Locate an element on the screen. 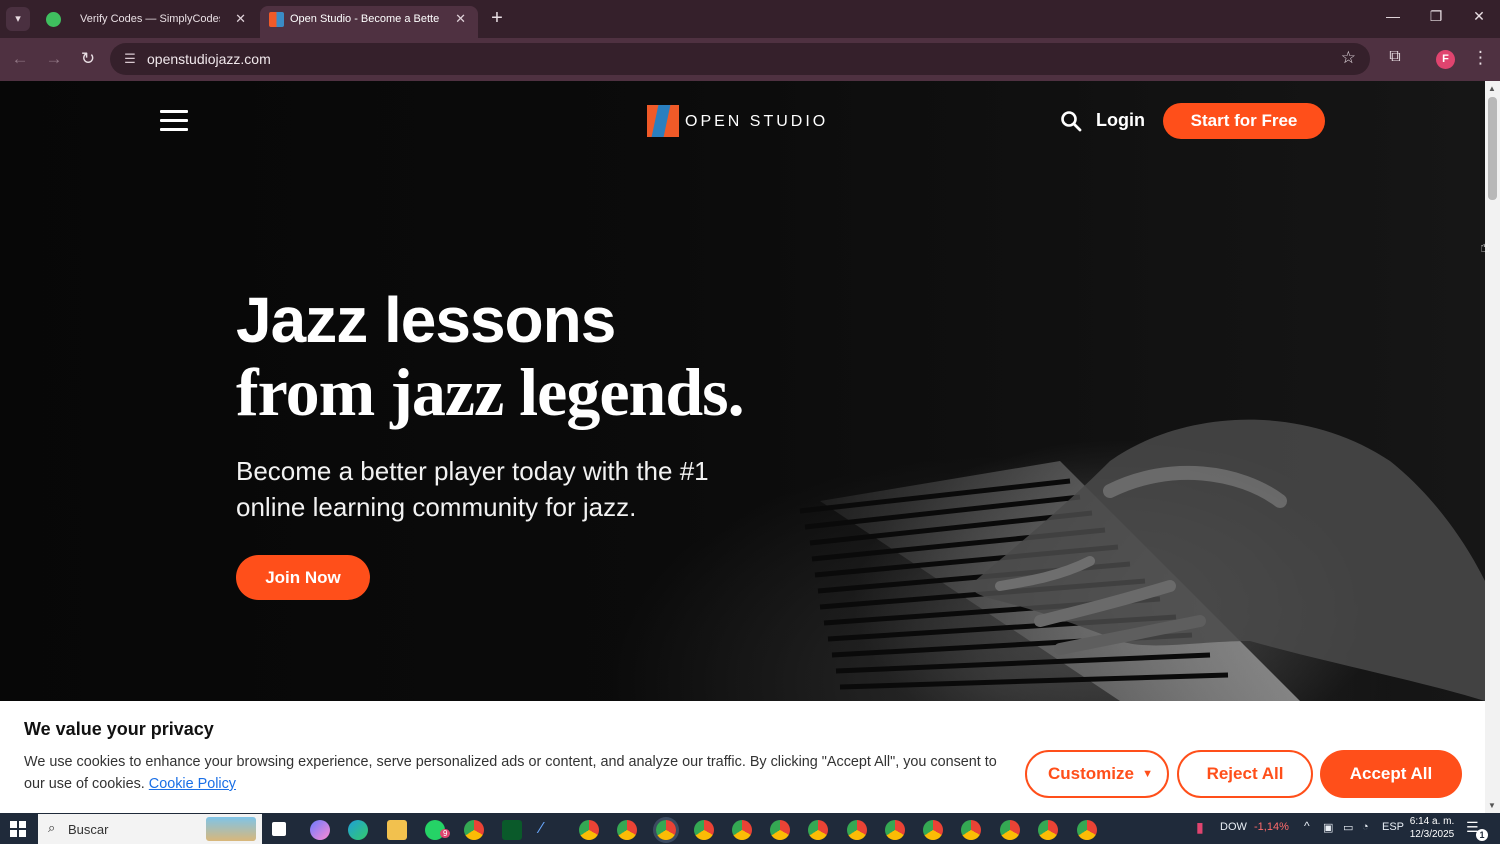 This screenshot has width=1500, height=844. cookie-title: We value your privacy is located at coordinates (119, 729).